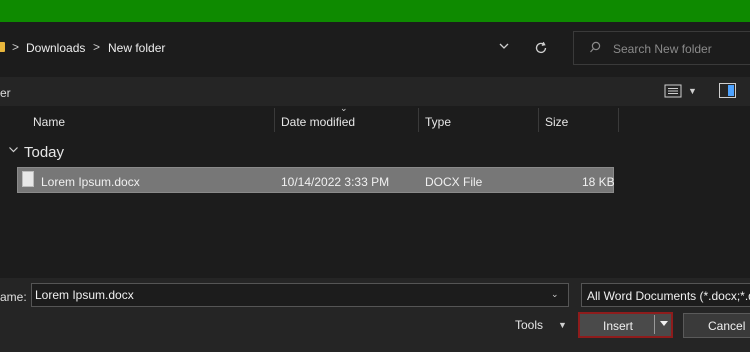 The width and height of the screenshot is (750, 352). I want to click on file-name-field, so click(300, 295).